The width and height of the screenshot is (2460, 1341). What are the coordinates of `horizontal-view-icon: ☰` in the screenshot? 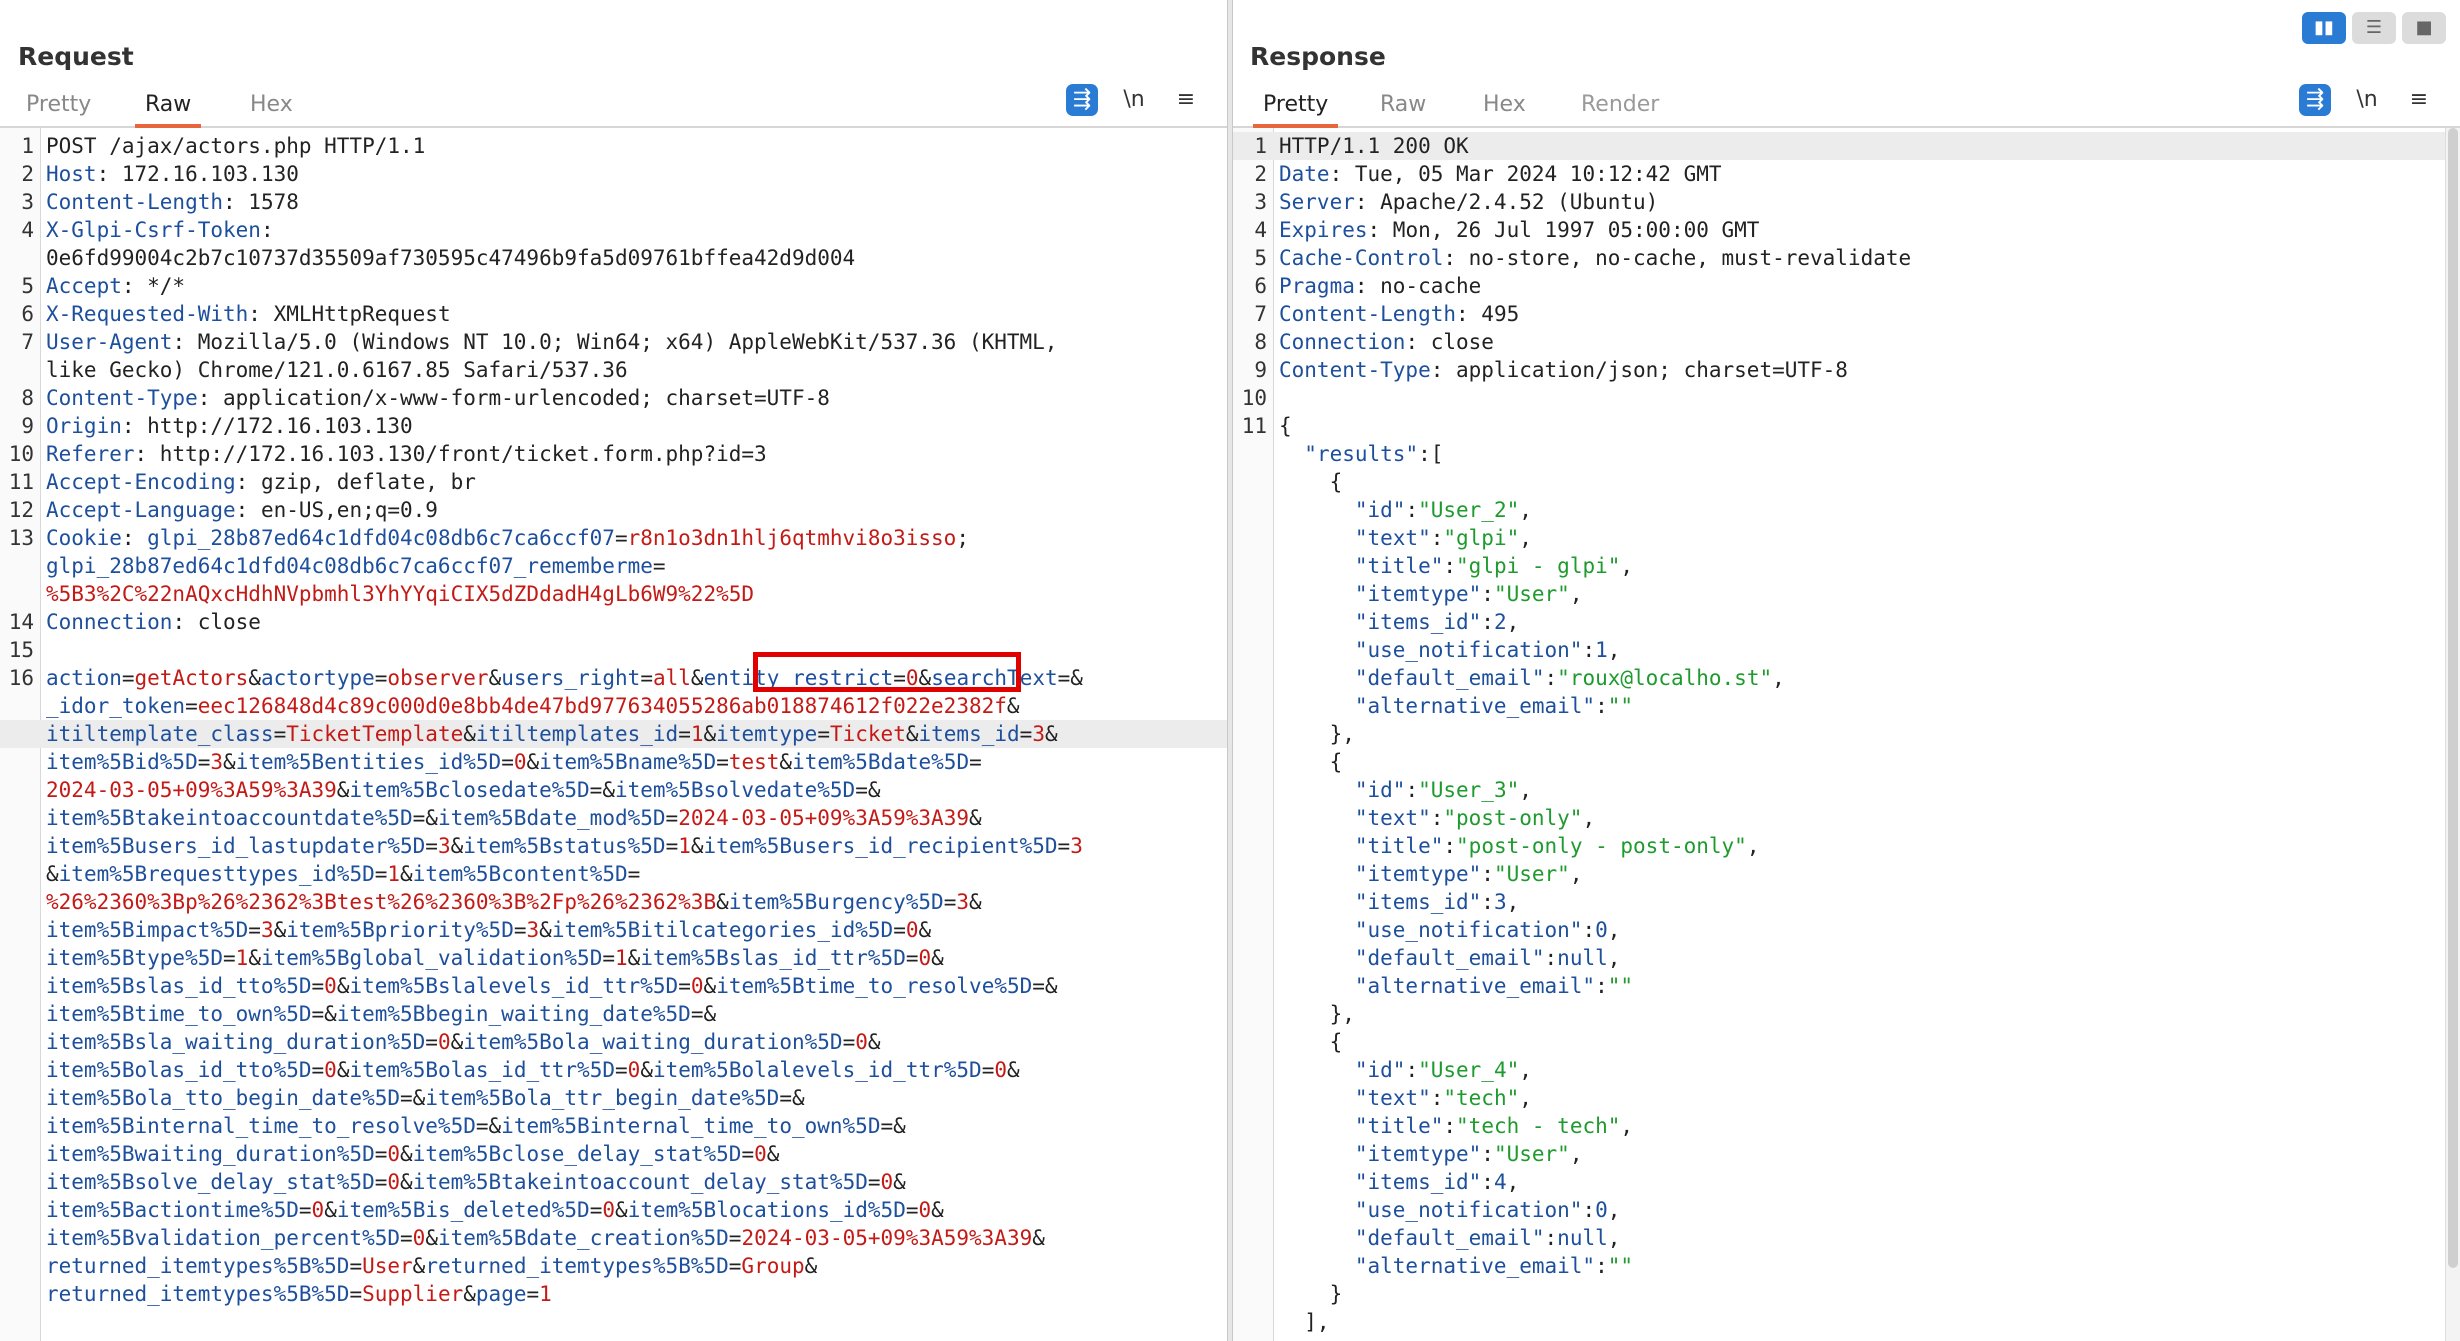 It's located at (2374, 28).